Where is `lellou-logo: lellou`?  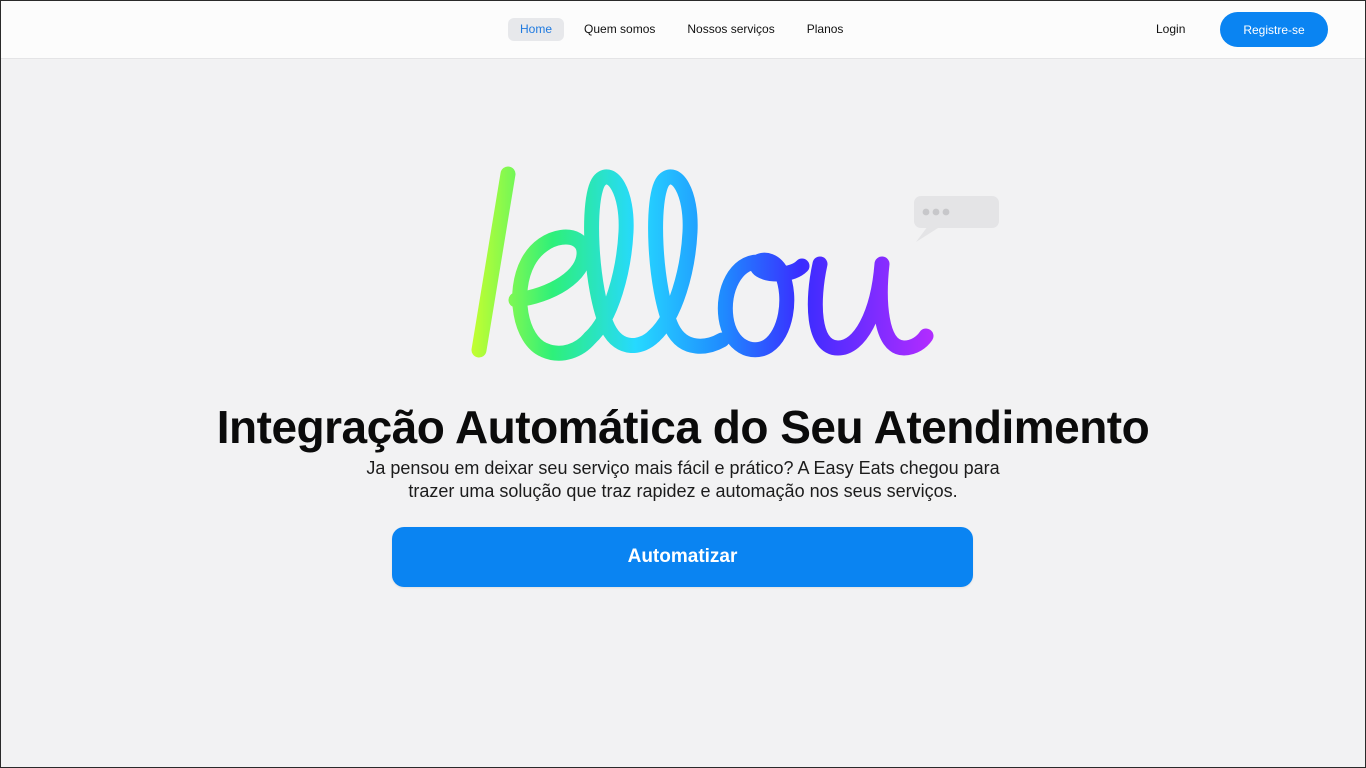
lellou-logo: lellou is located at coordinates (730, 265).